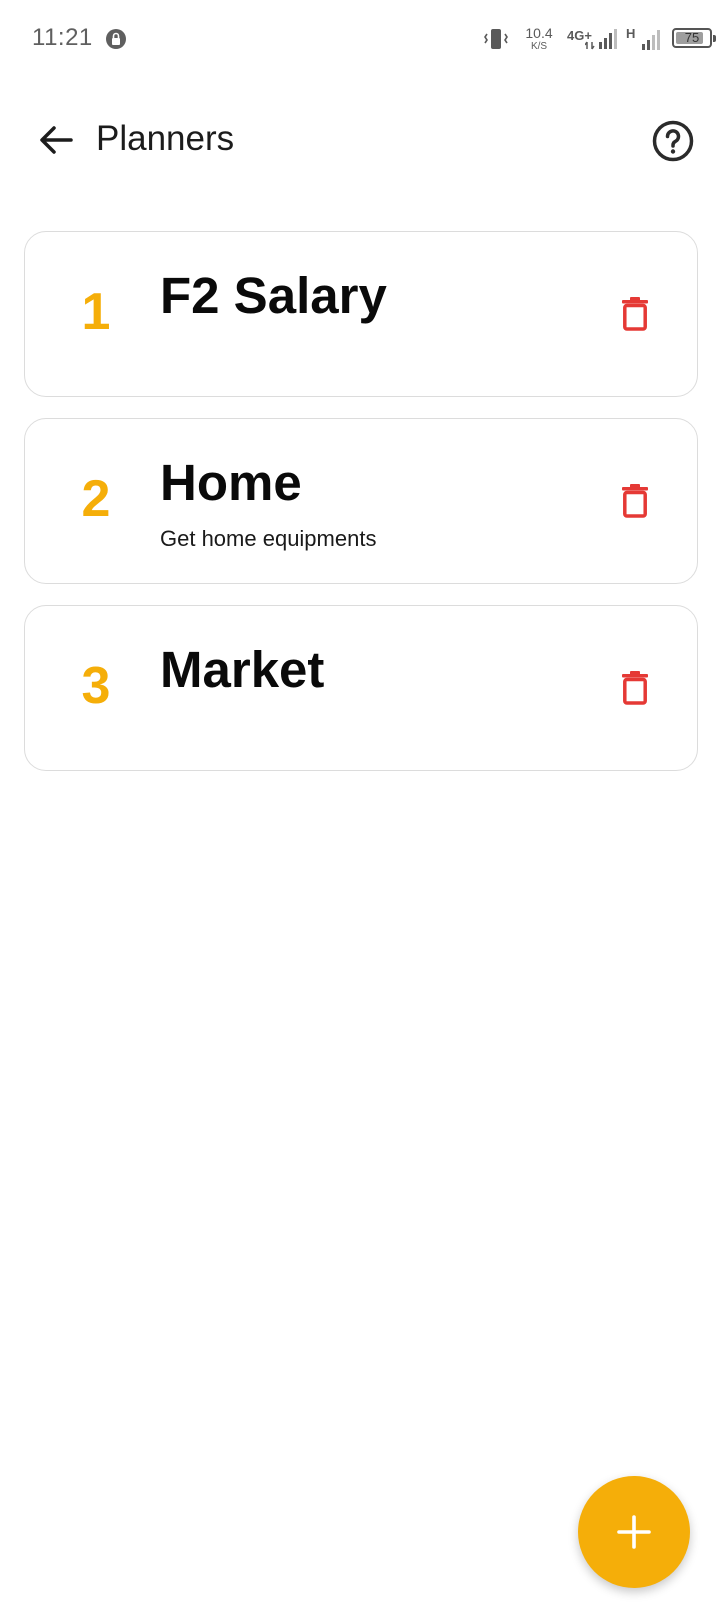 The width and height of the screenshot is (720, 1612). I want to click on arrow-left-icon, so click(56, 140).